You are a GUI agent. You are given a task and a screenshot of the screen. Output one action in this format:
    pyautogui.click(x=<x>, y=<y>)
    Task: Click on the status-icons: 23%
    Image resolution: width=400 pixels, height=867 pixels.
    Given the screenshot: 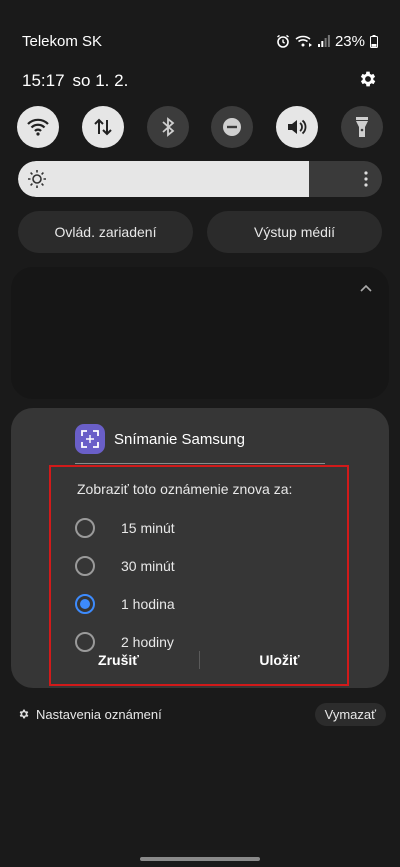 What is the action you would take?
    pyautogui.click(x=327, y=41)
    